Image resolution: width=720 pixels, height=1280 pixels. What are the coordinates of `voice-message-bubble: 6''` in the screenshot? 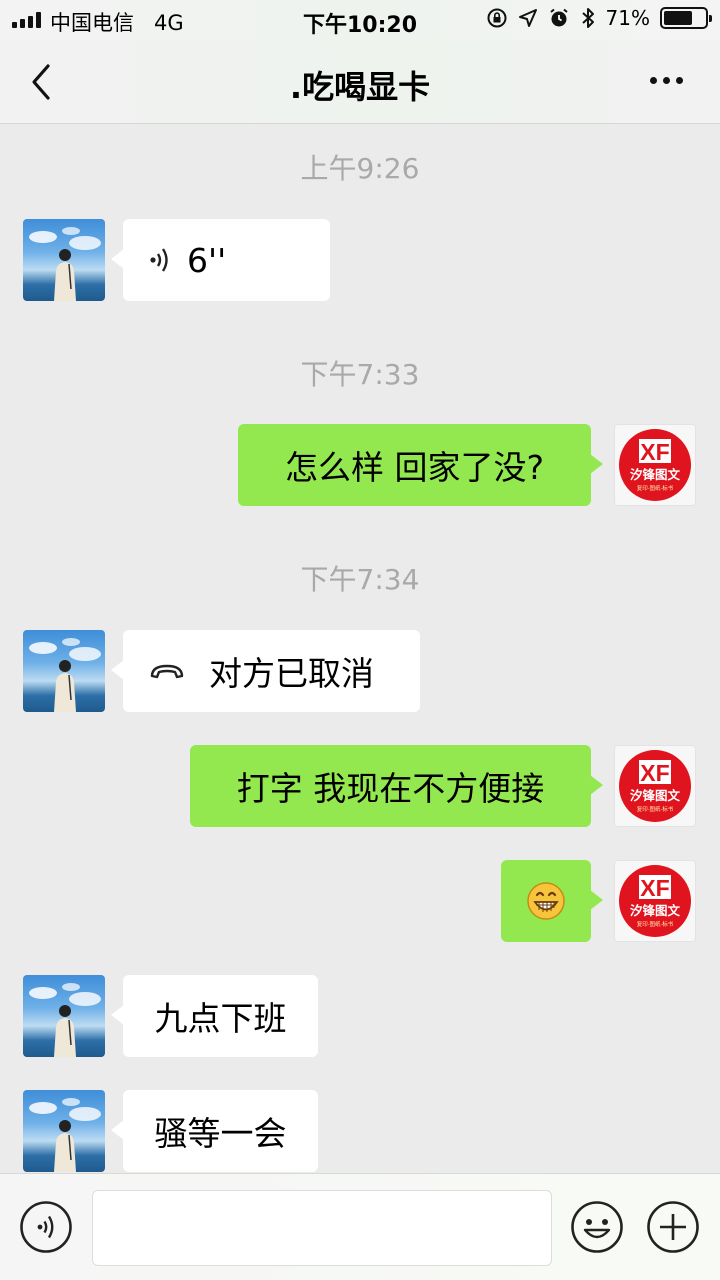 It's located at (220, 260).